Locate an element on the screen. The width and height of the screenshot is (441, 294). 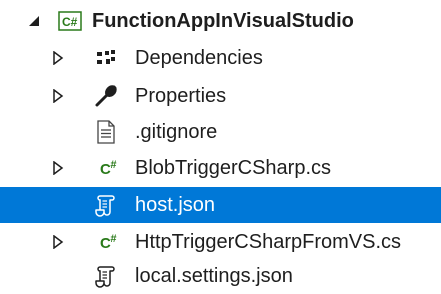
tree-item-label: HttpTriggerCSharpFromVS.cs is located at coordinates (268, 242).